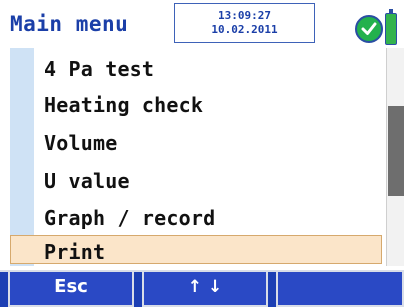 This screenshot has height=307, width=404. Describe the element at coordinates (22, 157) in the screenshot. I see `menu-left-strip` at that location.